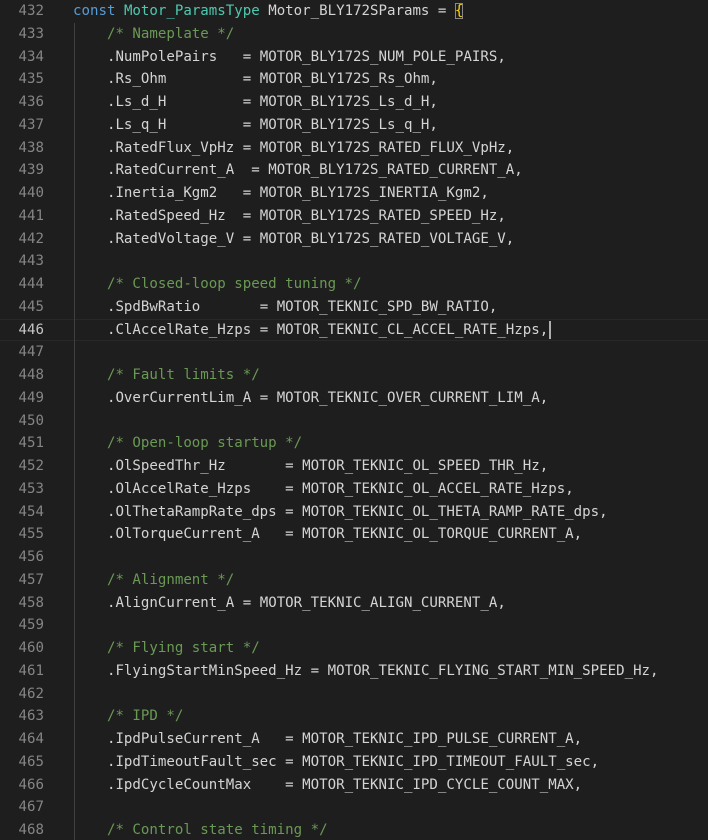  Describe the element at coordinates (136, 102) in the screenshot. I see `struct-member: .Ls_d_H` at that location.